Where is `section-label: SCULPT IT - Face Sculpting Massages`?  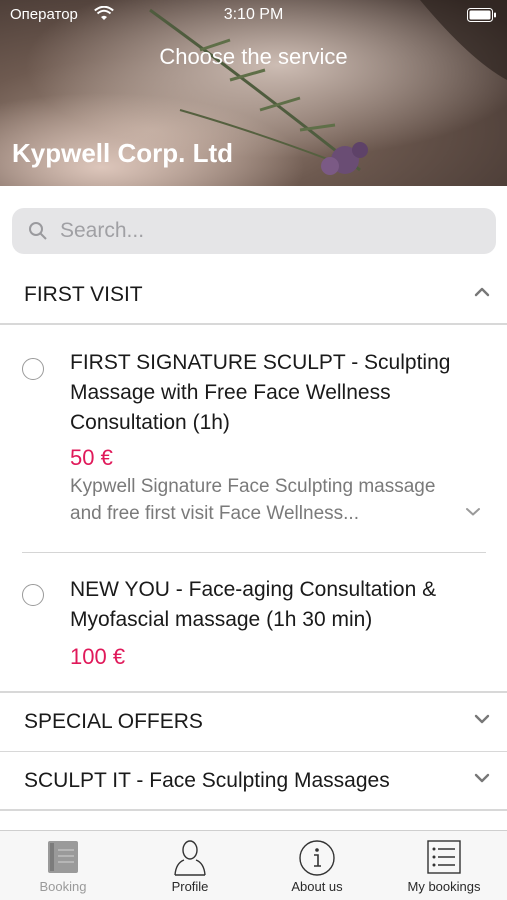 section-label: SCULPT IT - Face Sculpting Massages is located at coordinates (207, 780).